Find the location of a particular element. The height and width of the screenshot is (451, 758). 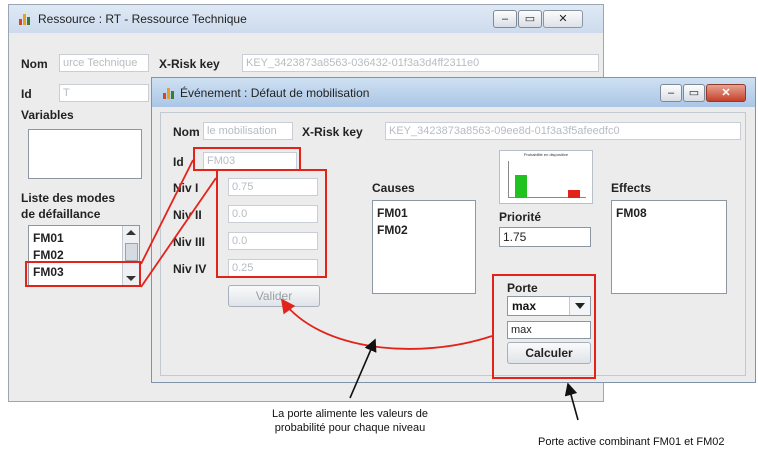

dialog-close-button: ✕ is located at coordinates (726, 93).